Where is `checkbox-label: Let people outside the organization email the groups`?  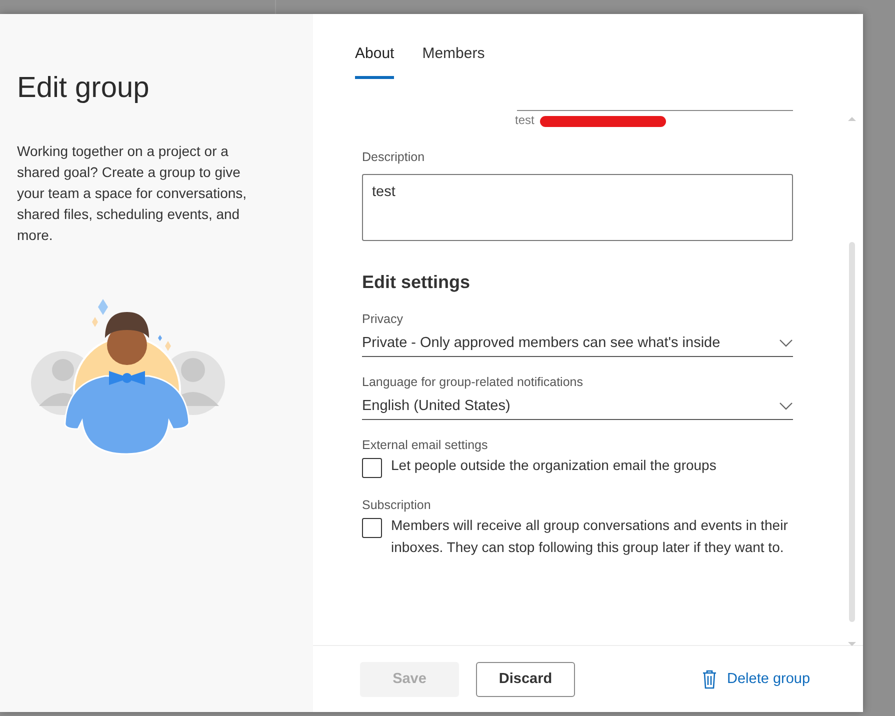 checkbox-label: Let people outside the organization email the groups is located at coordinates (553, 465).